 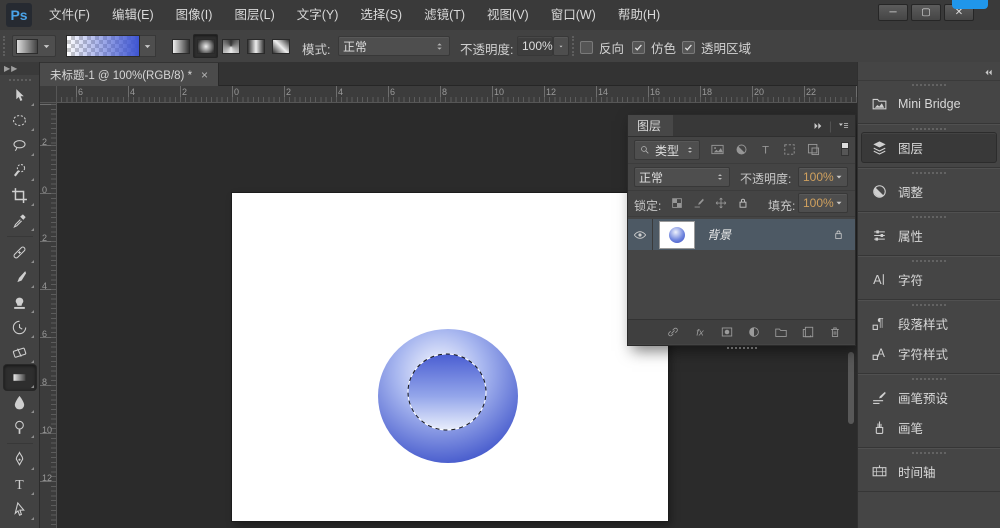 What do you see at coordinates (20, 195) in the screenshot?
I see `crop-tool` at bounding box center [20, 195].